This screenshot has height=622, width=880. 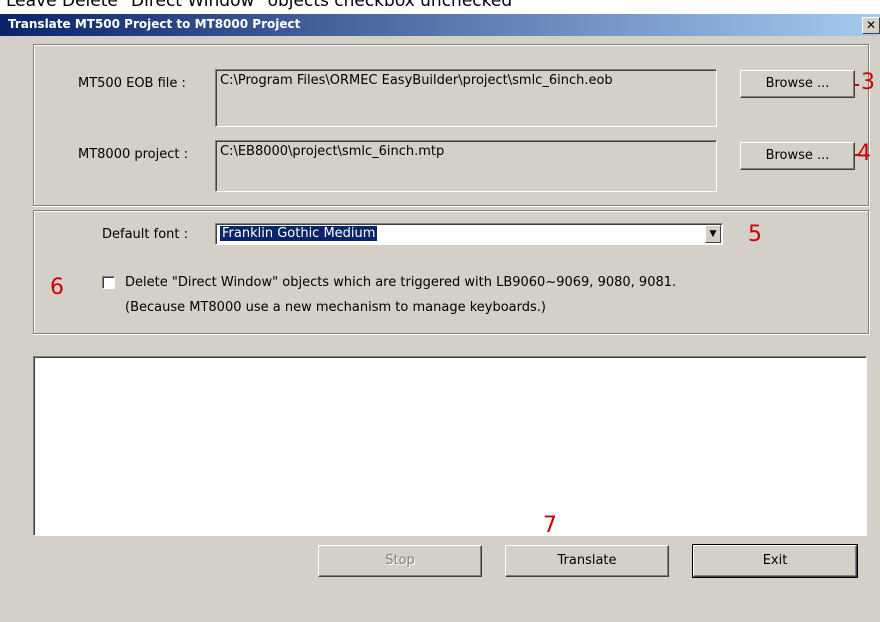 I want to click on chevron-down-icon: ▼, so click(x=713, y=234).